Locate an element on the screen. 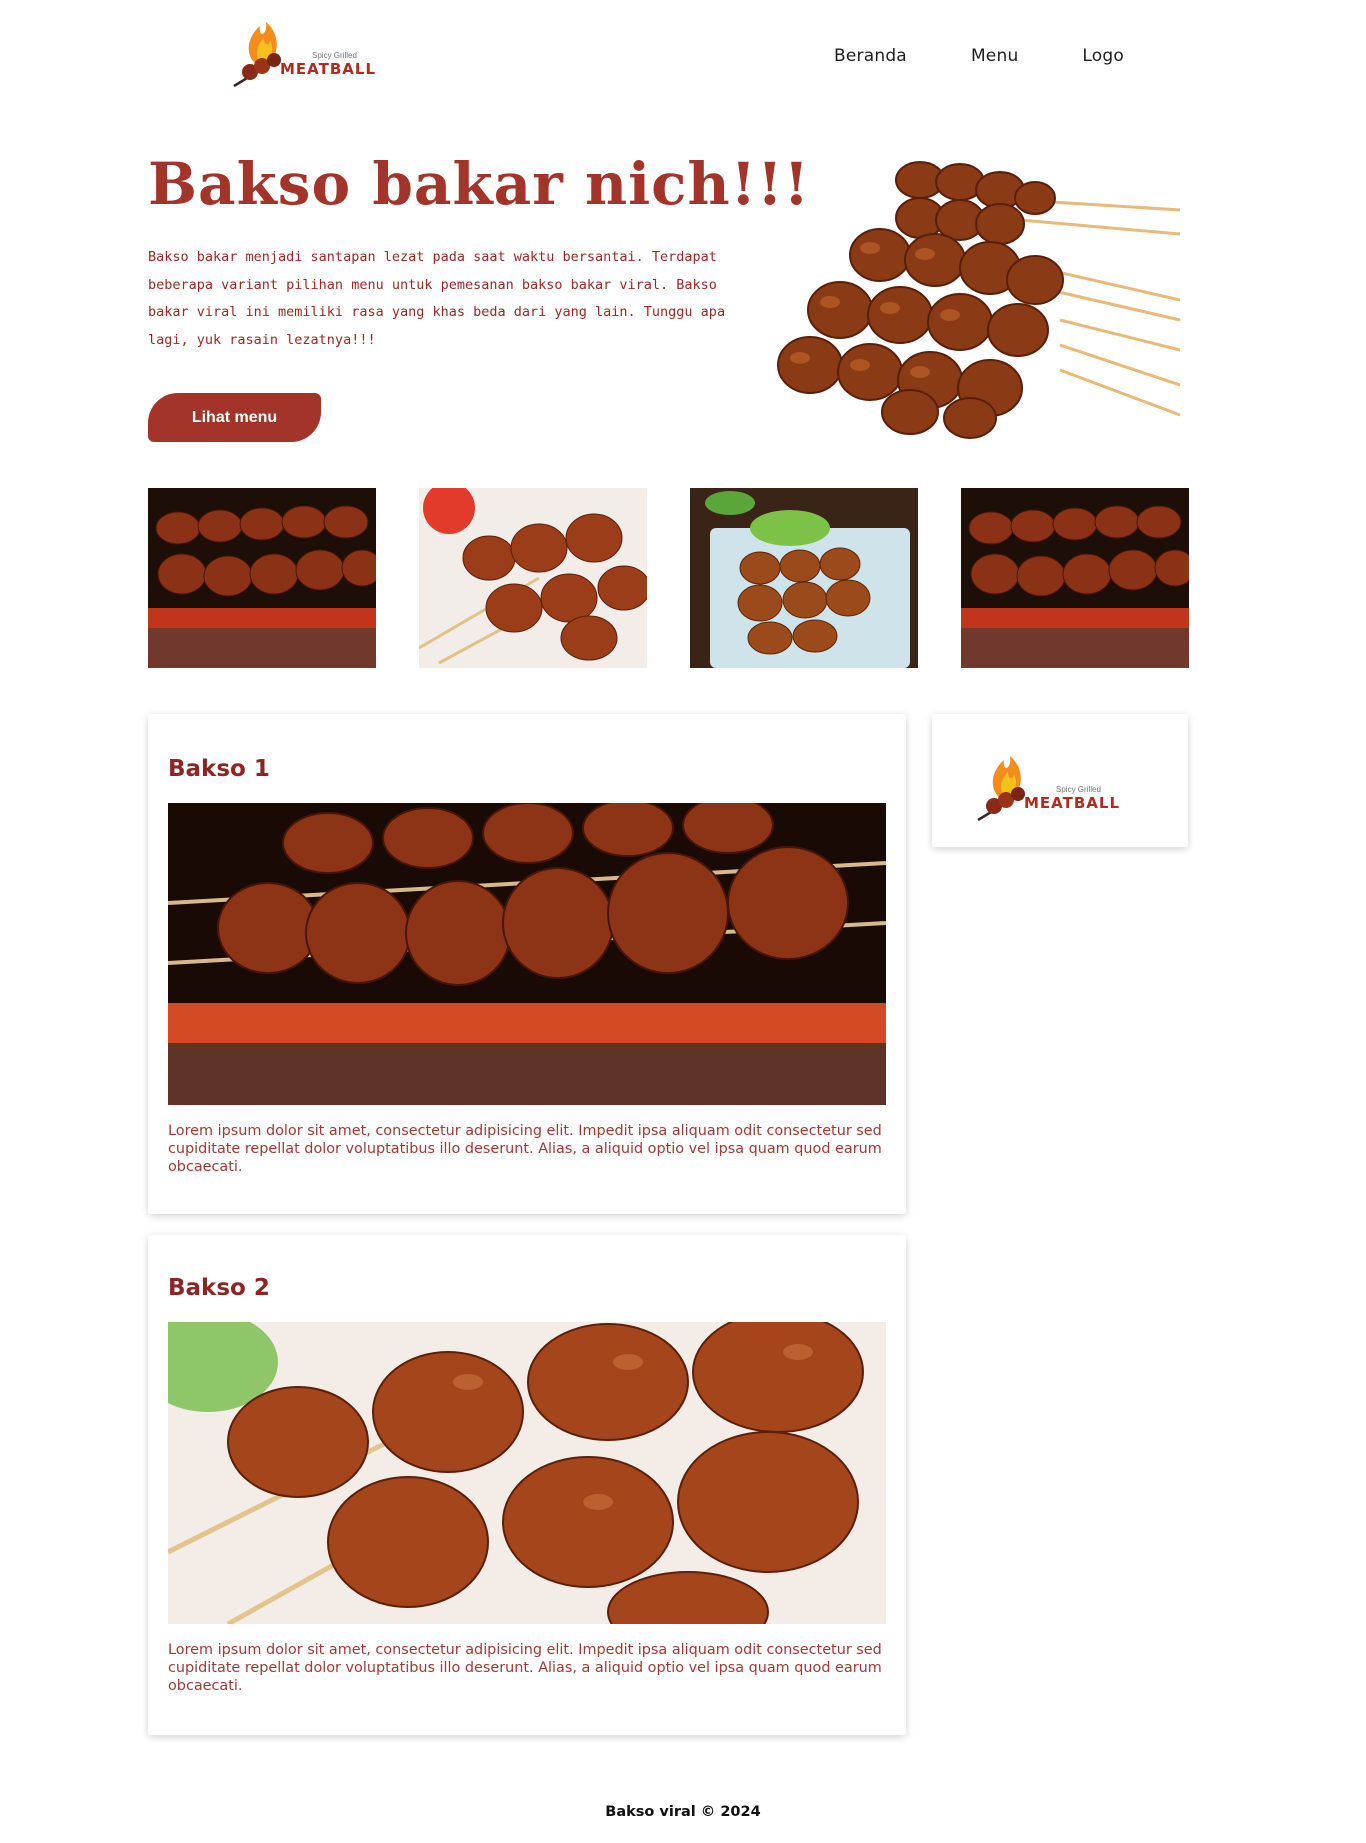  footer-text: Bakso viral © 2024 is located at coordinates (683, 1812).